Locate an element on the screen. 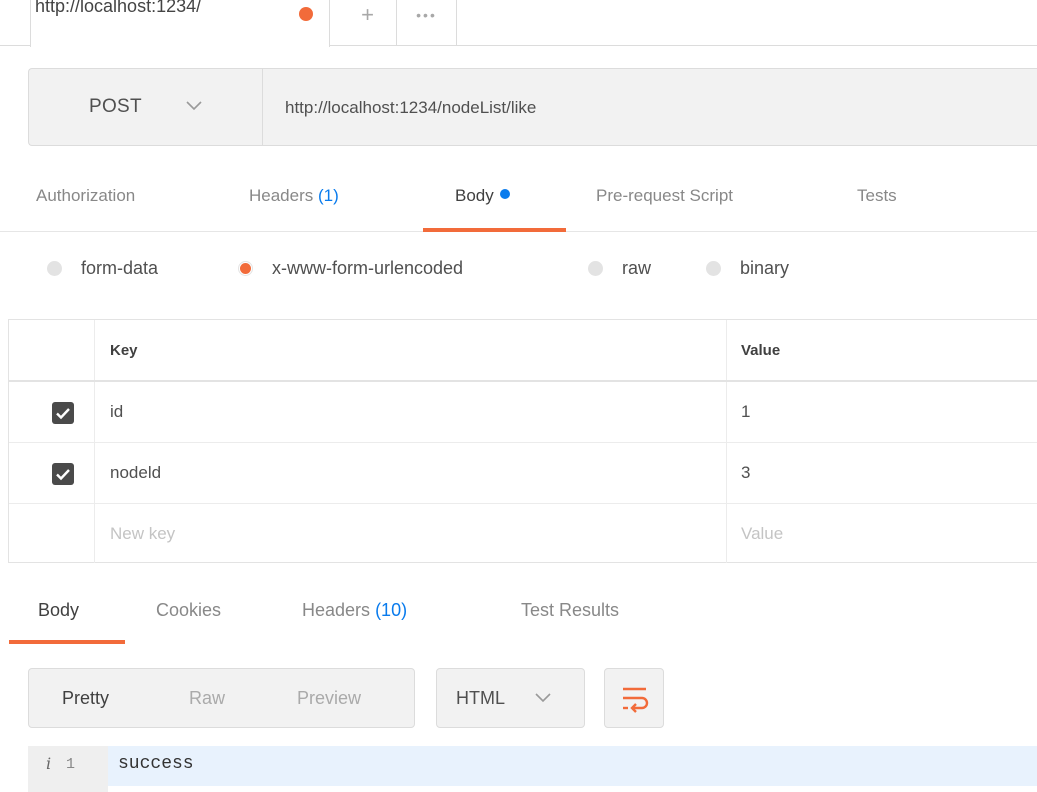  method-select: POST is located at coordinates (146, 107).